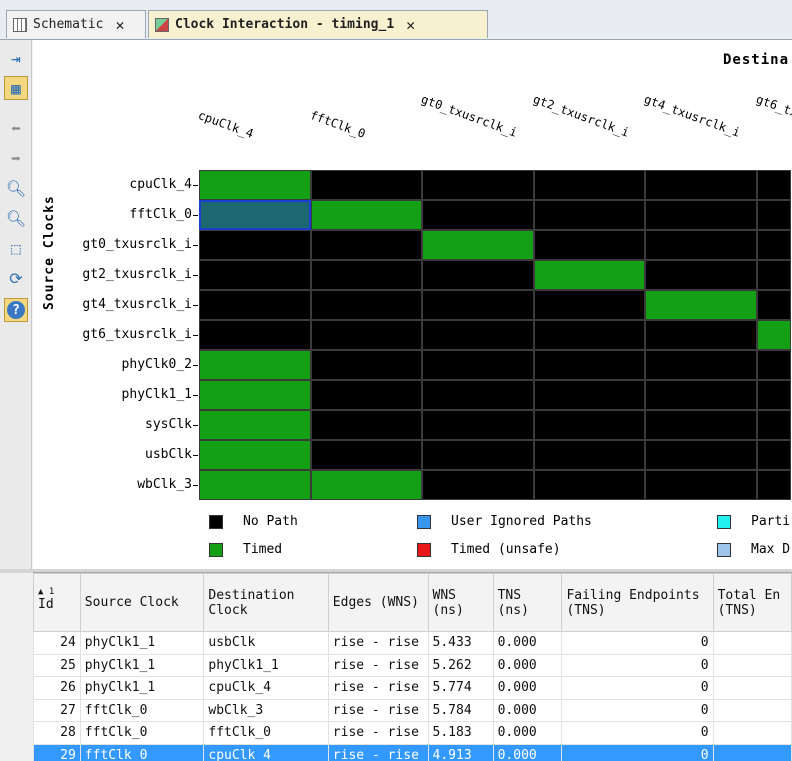 The image size is (792, 761). What do you see at coordinates (137, 334) in the screenshot?
I see `row-label: gt6_txusrclk_i` at bounding box center [137, 334].